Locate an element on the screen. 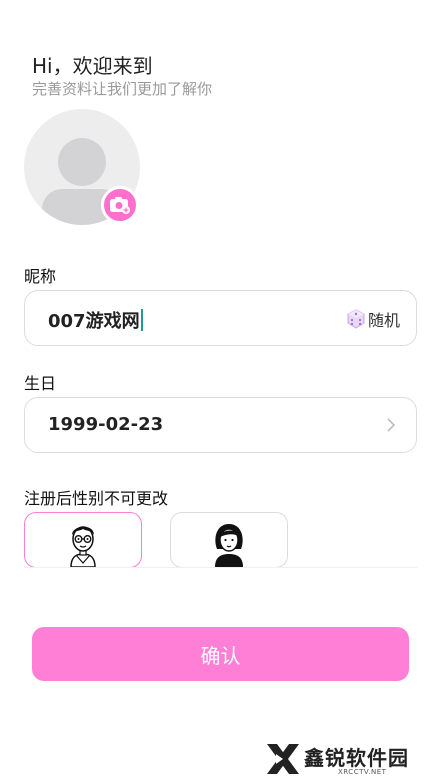 This screenshot has width=441, height=784. birthday-field: 1999-02-23 is located at coordinates (220, 425).